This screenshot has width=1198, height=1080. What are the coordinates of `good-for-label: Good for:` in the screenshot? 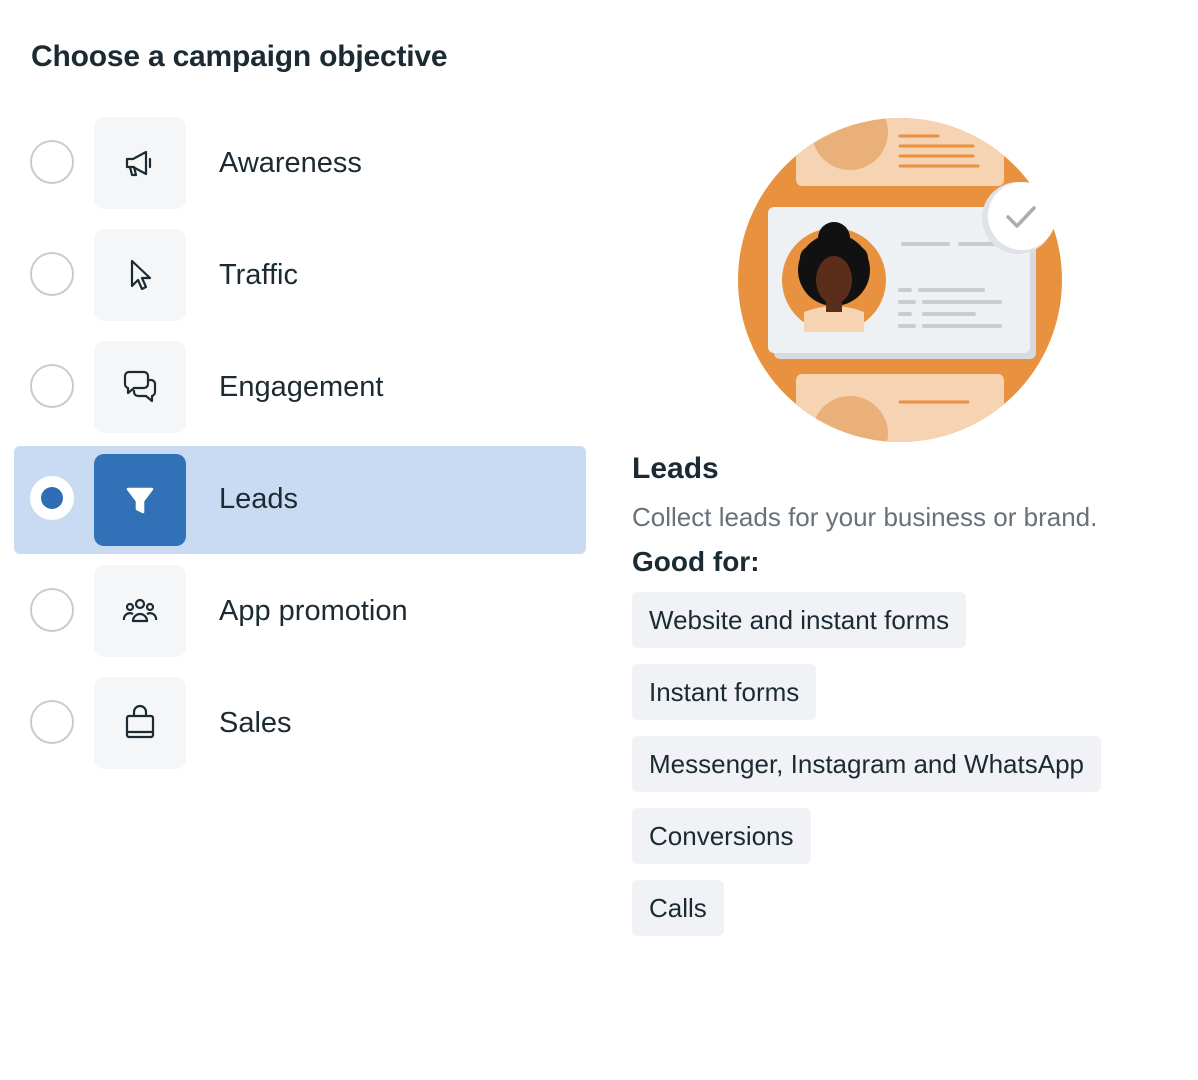 It's located at (696, 561).